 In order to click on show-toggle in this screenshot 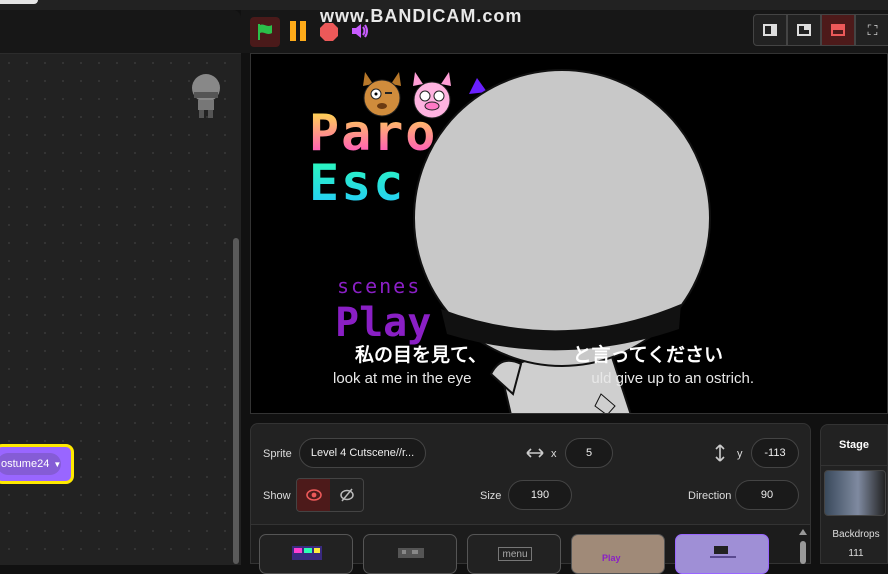, I will do `click(330, 495)`.